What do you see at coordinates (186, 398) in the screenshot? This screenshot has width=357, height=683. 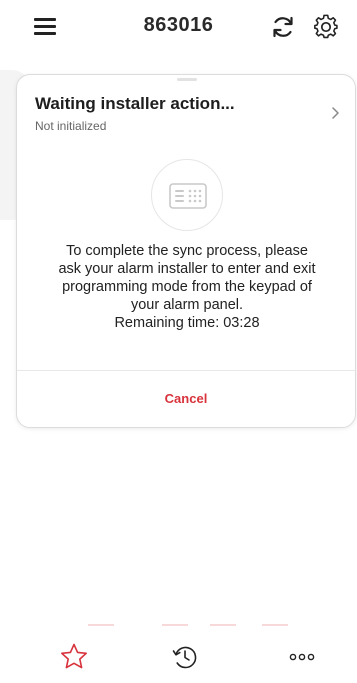 I see `cancel-button: Cancel` at bounding box center [186, 398].